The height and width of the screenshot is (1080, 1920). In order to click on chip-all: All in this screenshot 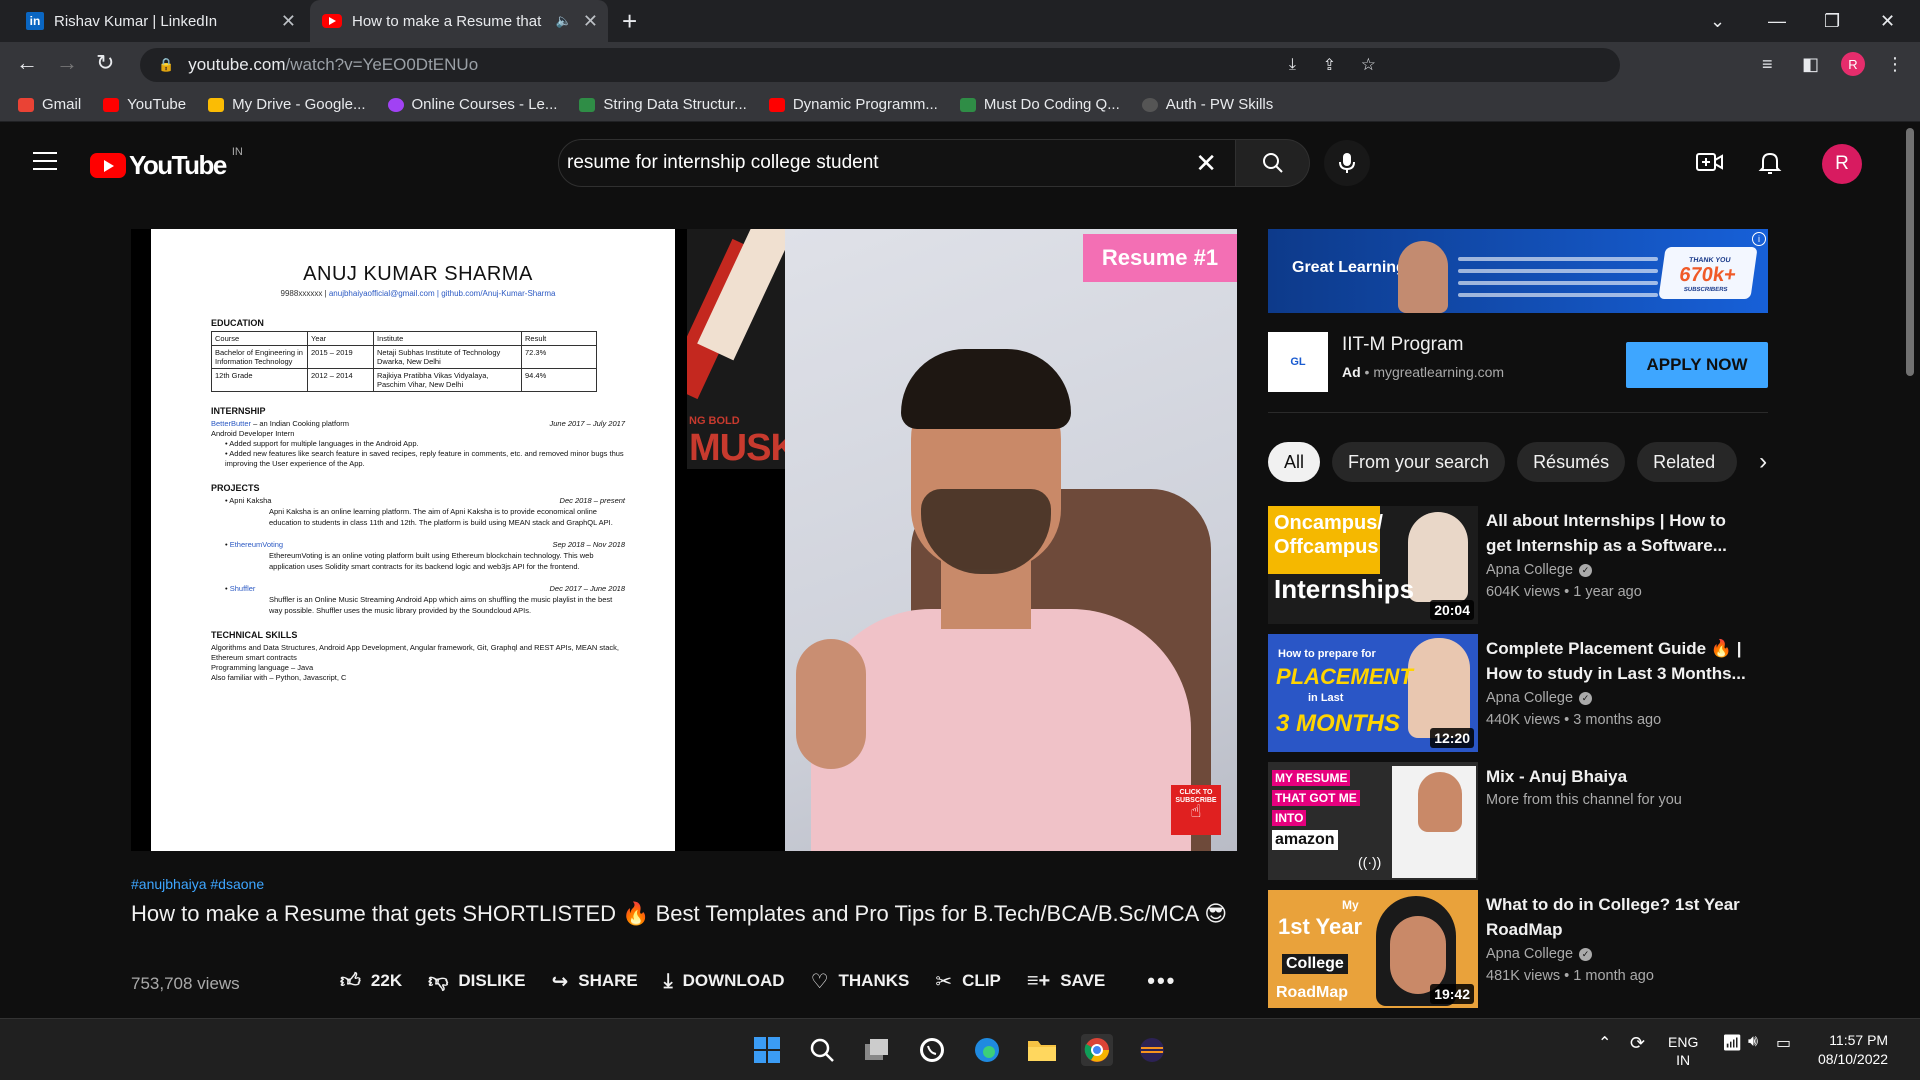, I will do `click(1294, 462)`.